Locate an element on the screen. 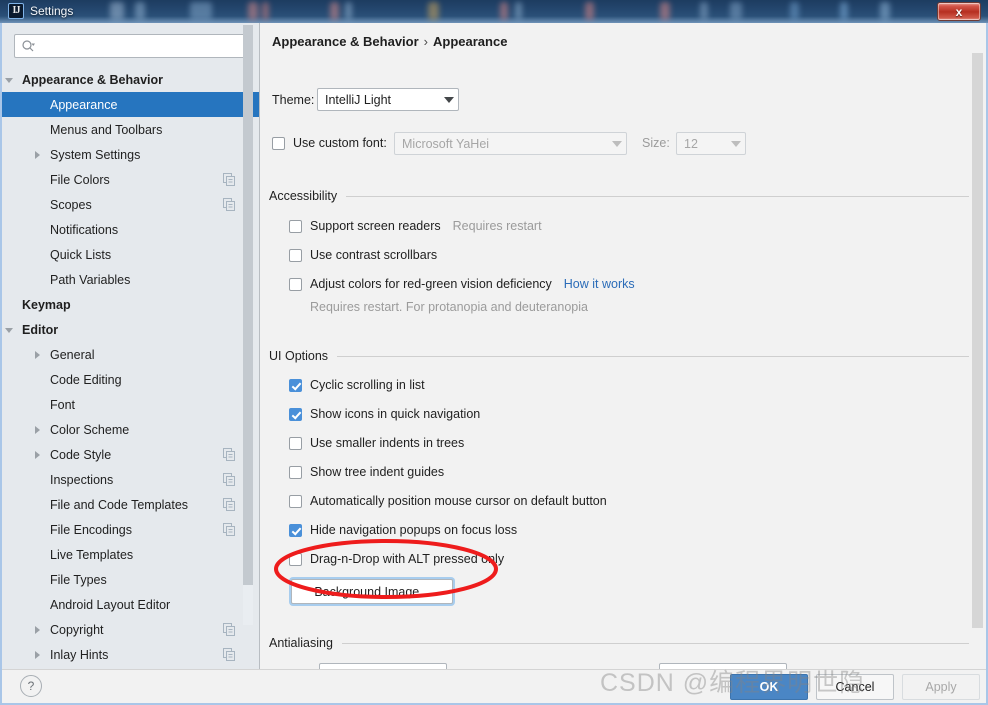 The image size is (988, 705). sidebar-item-code-editing: Code Editing is located at coordinates (130, 379).